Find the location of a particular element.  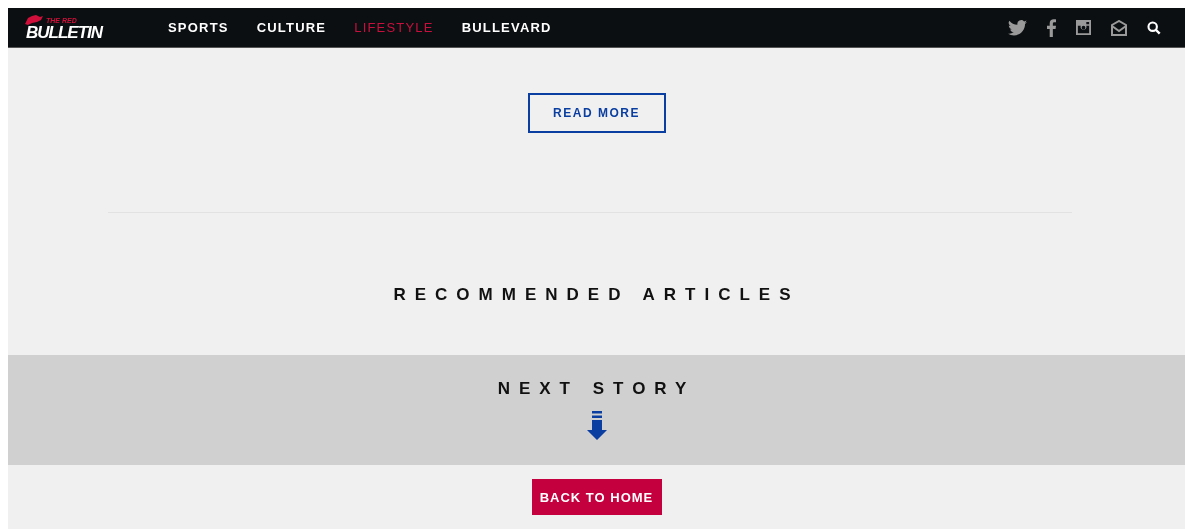

nav-link: SPORTS is located at coordinates (198, 27).